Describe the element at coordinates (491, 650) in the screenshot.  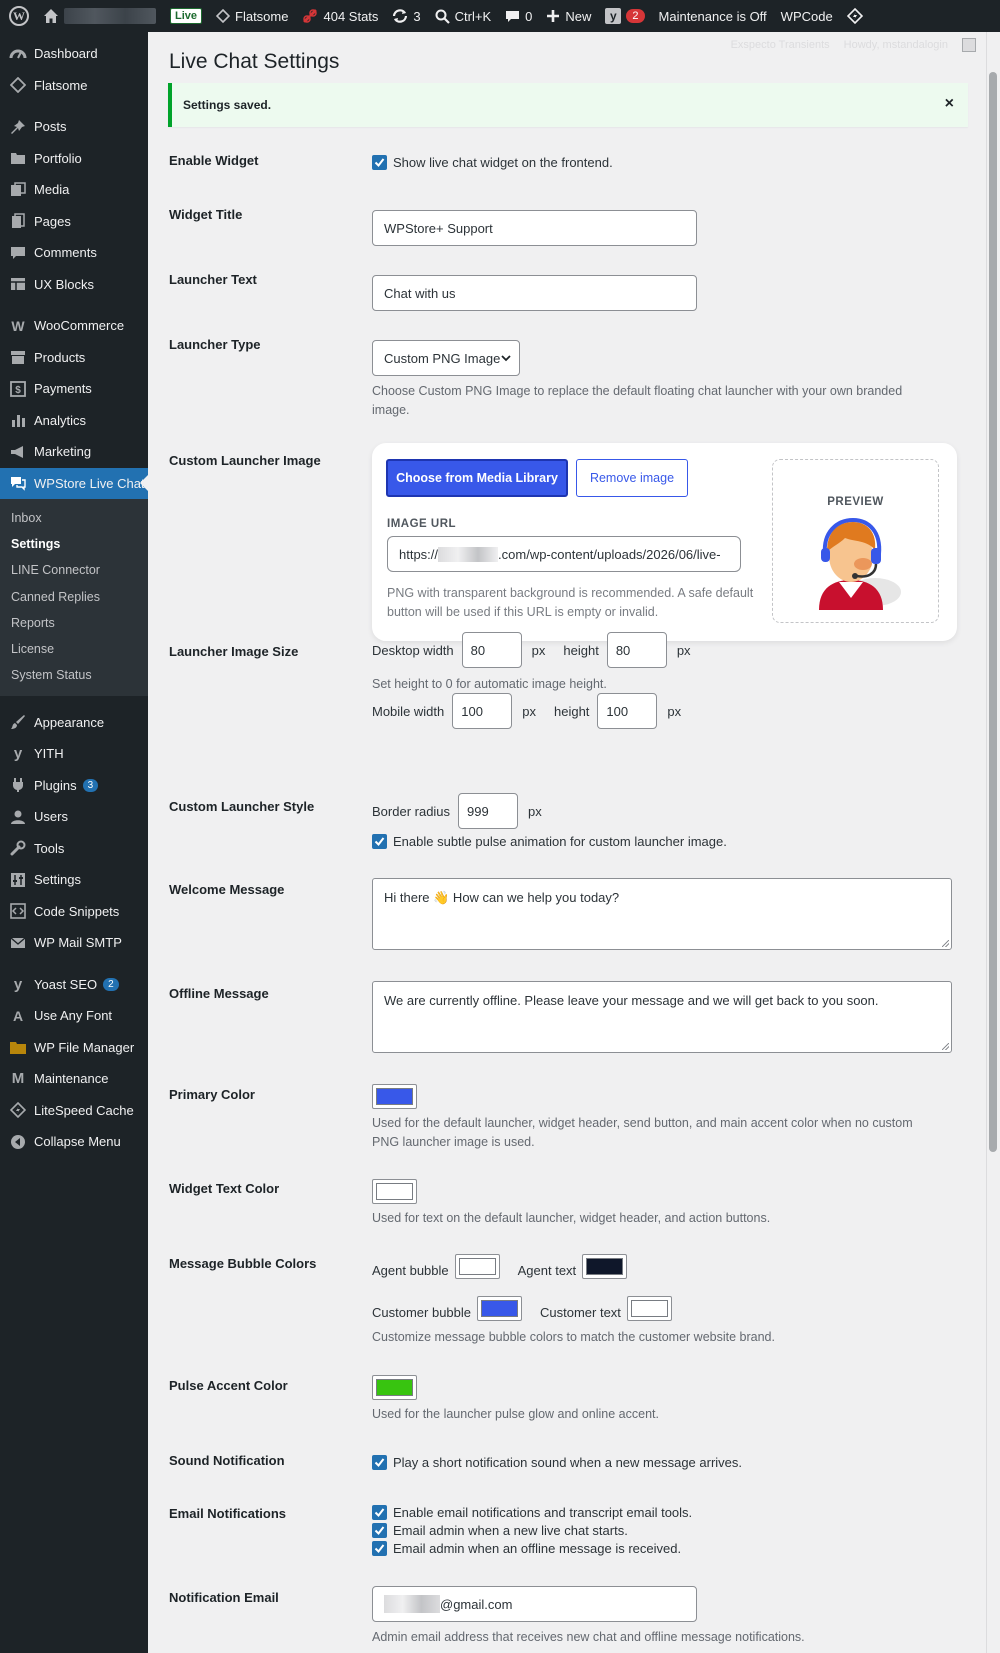
I see `desktop-width-input: 80` at that location.